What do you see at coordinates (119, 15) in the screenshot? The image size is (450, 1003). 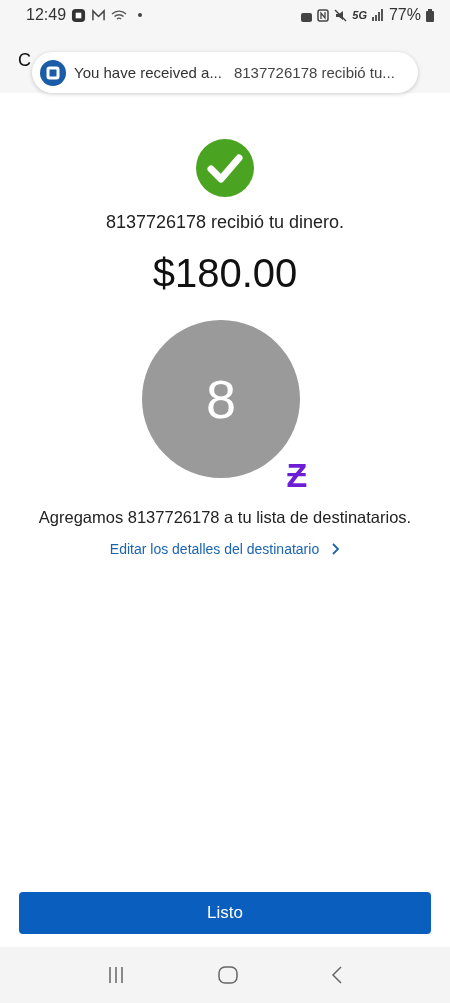 I see `wifi-icon` at bounding box center [119, 15].